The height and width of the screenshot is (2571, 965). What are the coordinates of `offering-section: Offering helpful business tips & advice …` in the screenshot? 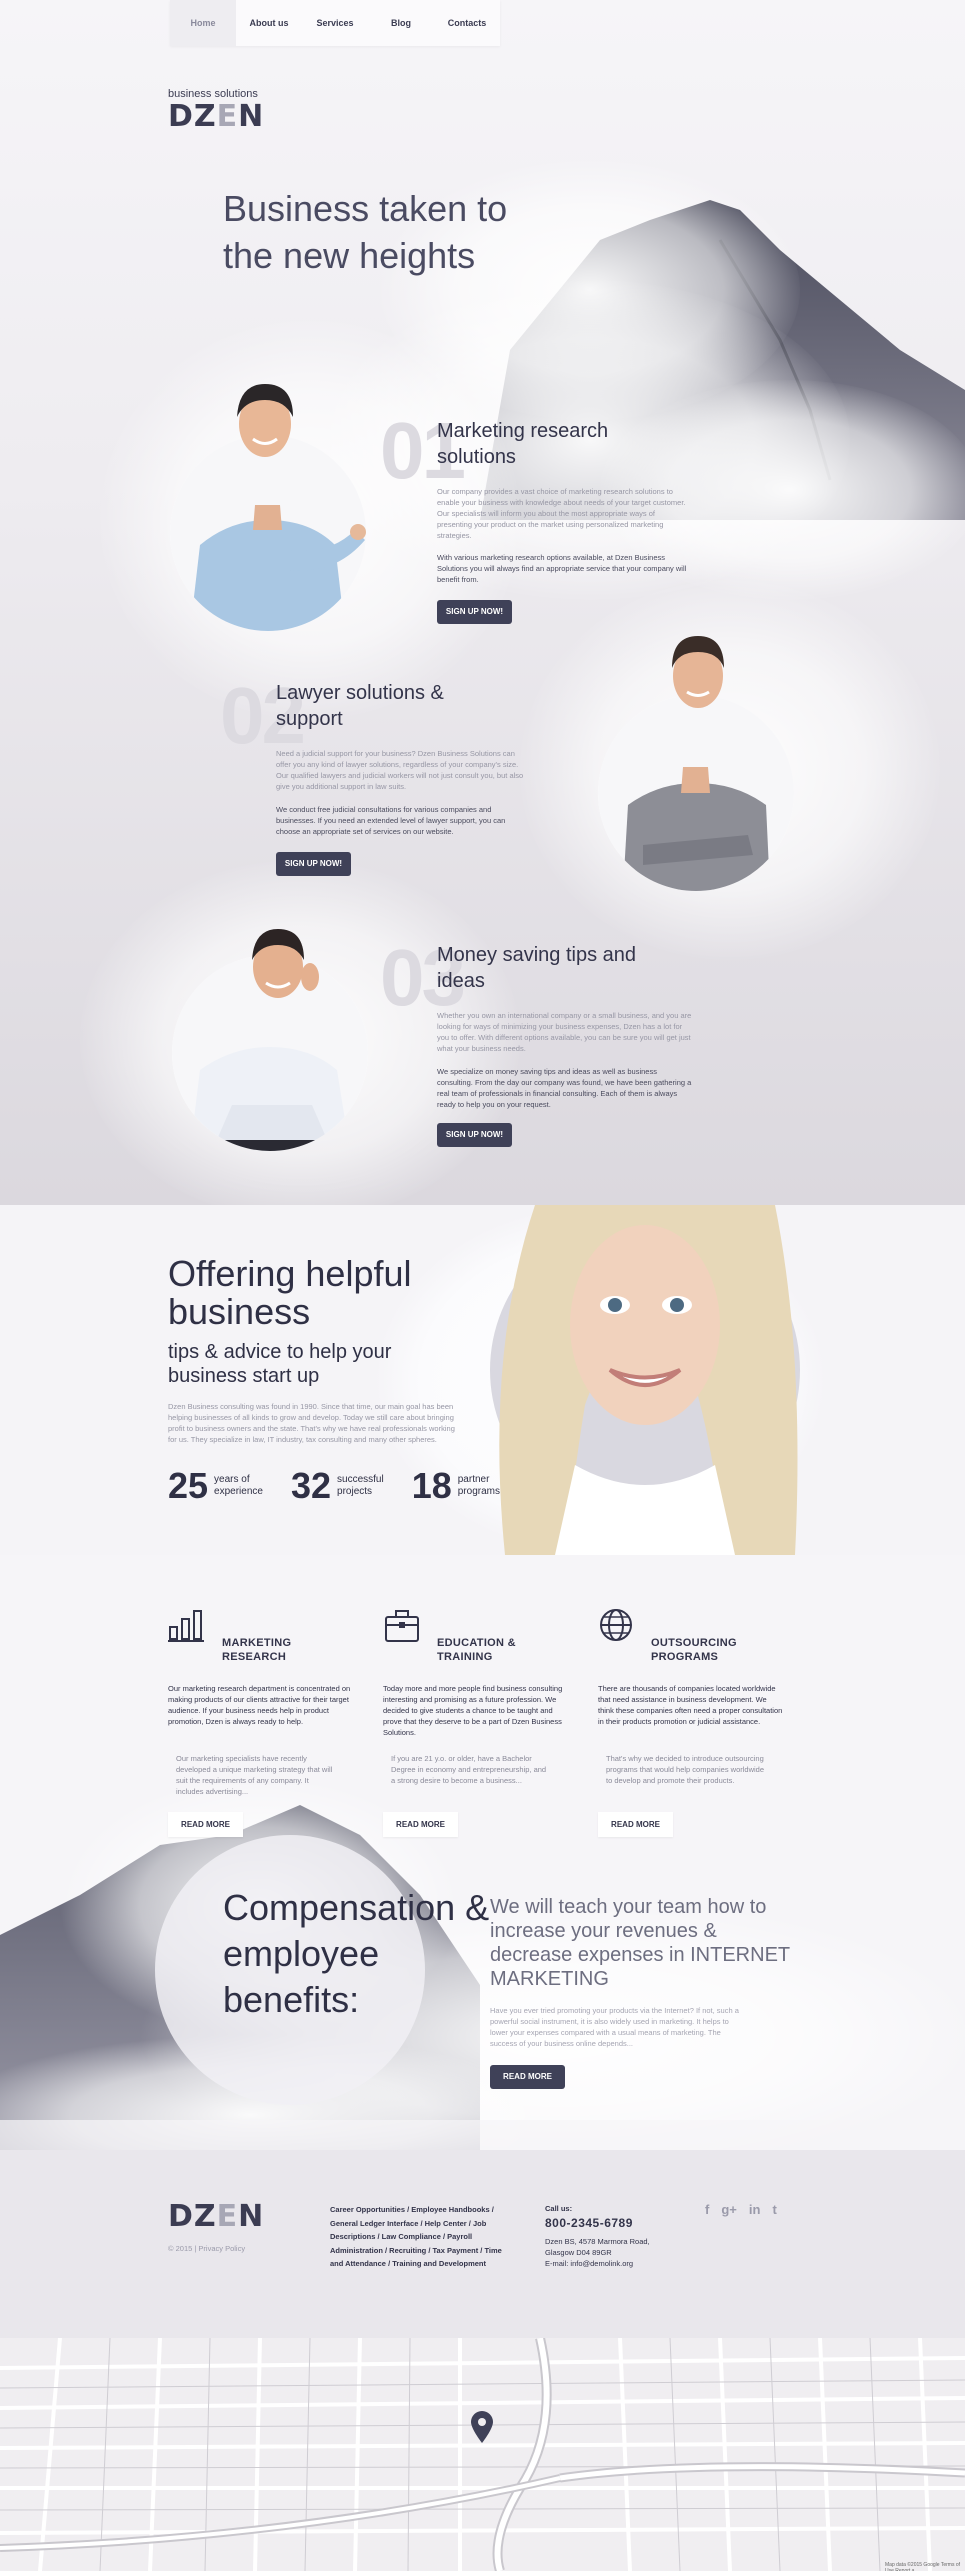 It's located at (482, 1380).